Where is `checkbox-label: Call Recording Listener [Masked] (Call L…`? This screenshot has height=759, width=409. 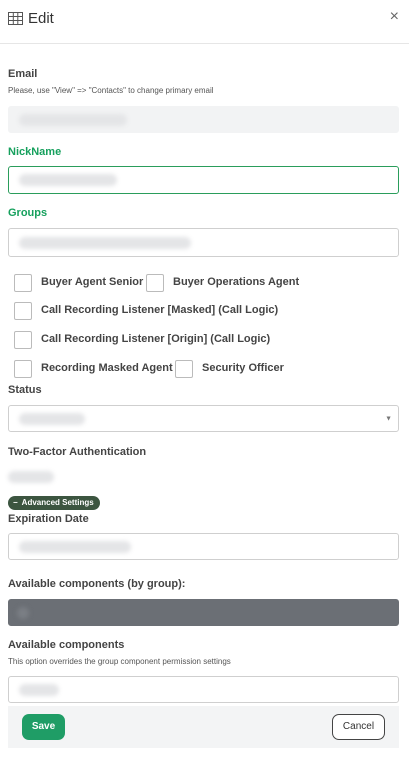
checkbox-label: Call Recording Listener [Masked] (Call L… is located at coordinates (160, 310).